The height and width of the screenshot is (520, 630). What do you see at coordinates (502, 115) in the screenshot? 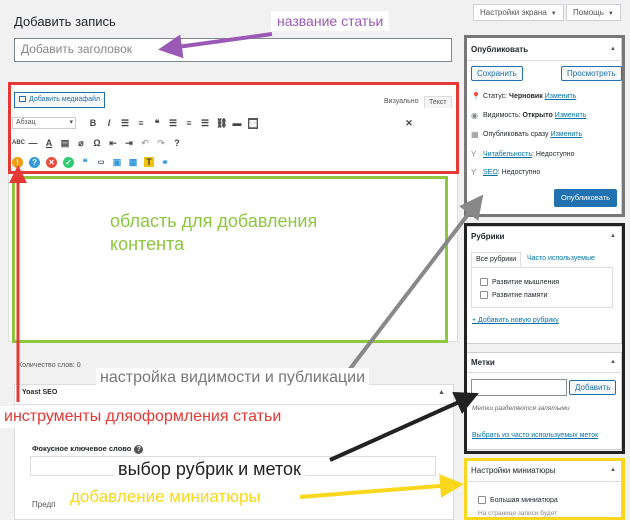
I see `visibility-label: Видимость:` at bounding box center [502, 115].